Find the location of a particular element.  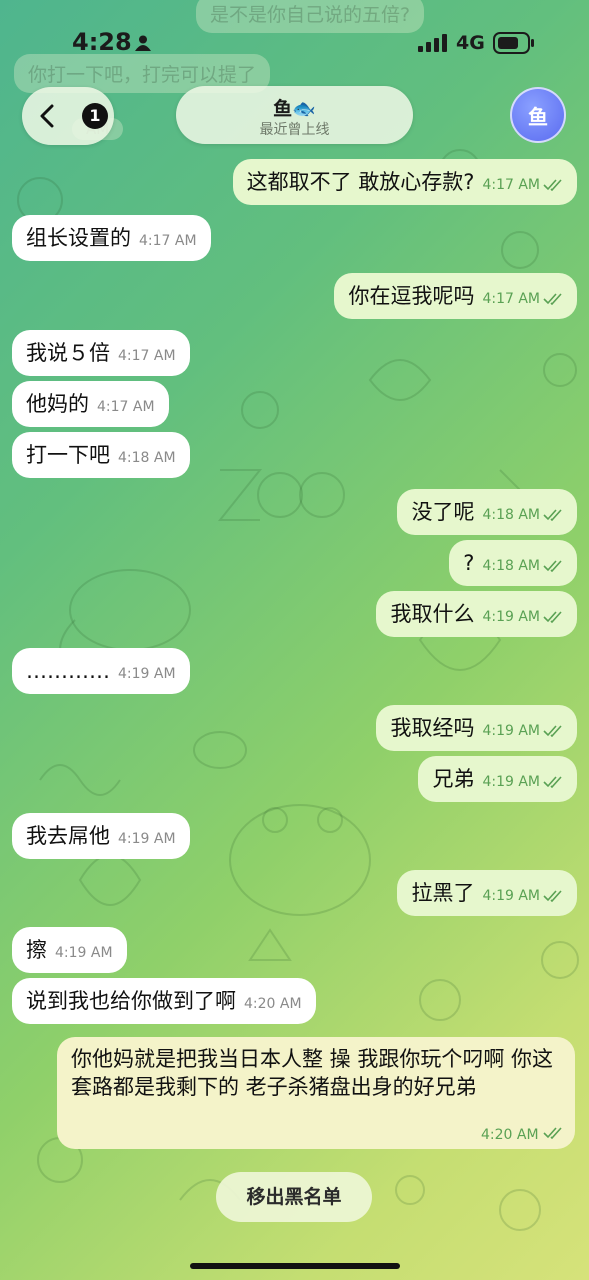

last-seen-status: 最近曾上线 is located at coordinates (294, 130).